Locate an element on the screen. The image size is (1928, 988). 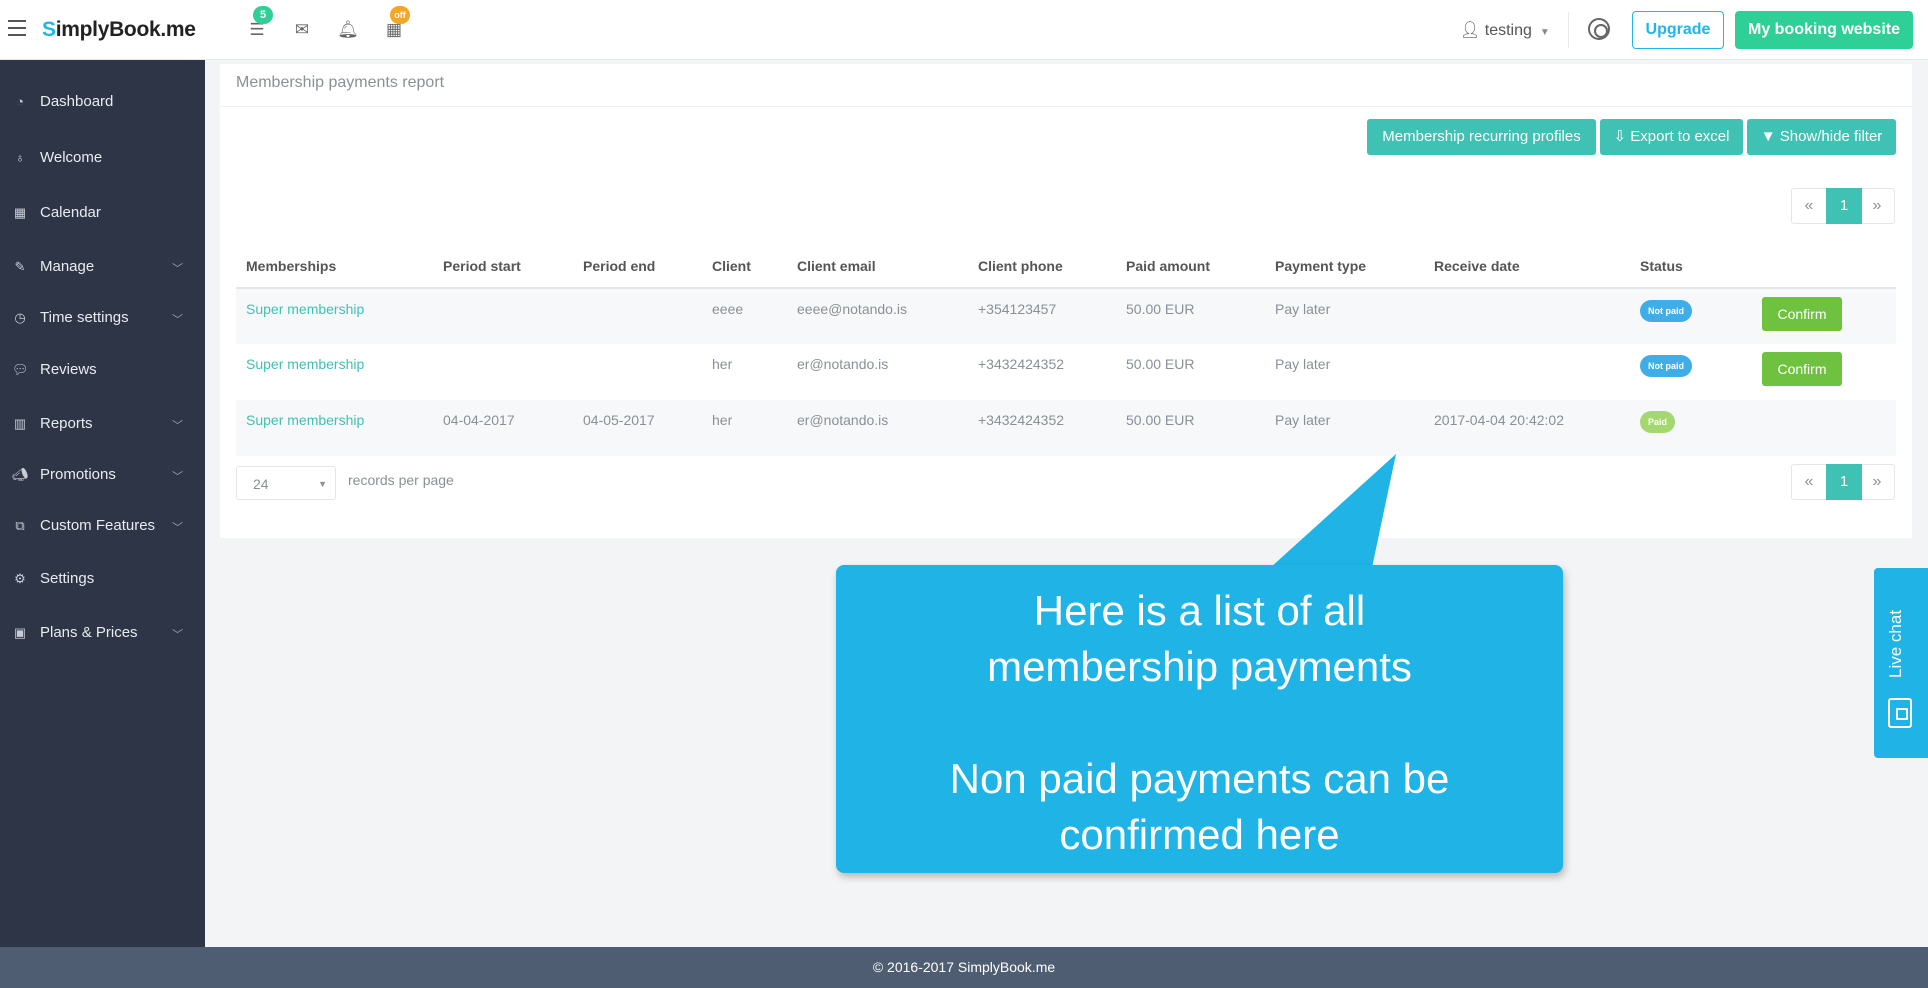
client-email: eeee@notando.is is located at coordinates (877, 316).